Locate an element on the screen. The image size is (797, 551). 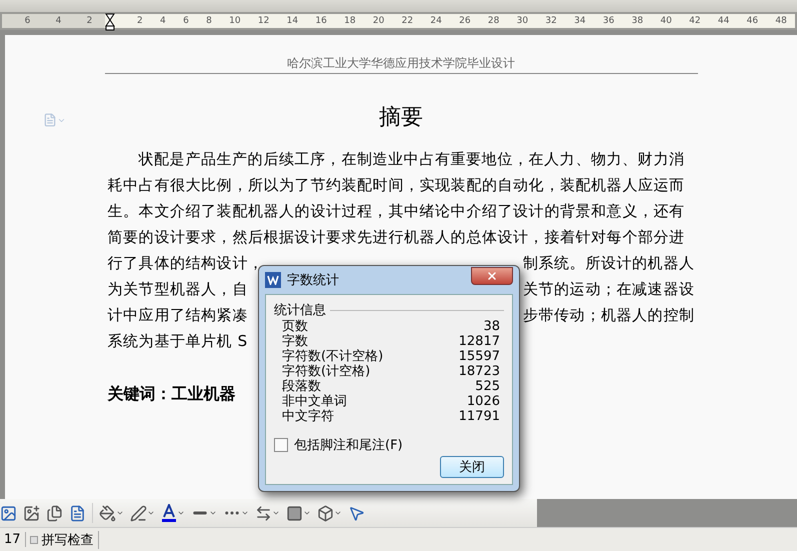
keywords-label: 关键词：工业机器 is located at coordinates (172, 394).